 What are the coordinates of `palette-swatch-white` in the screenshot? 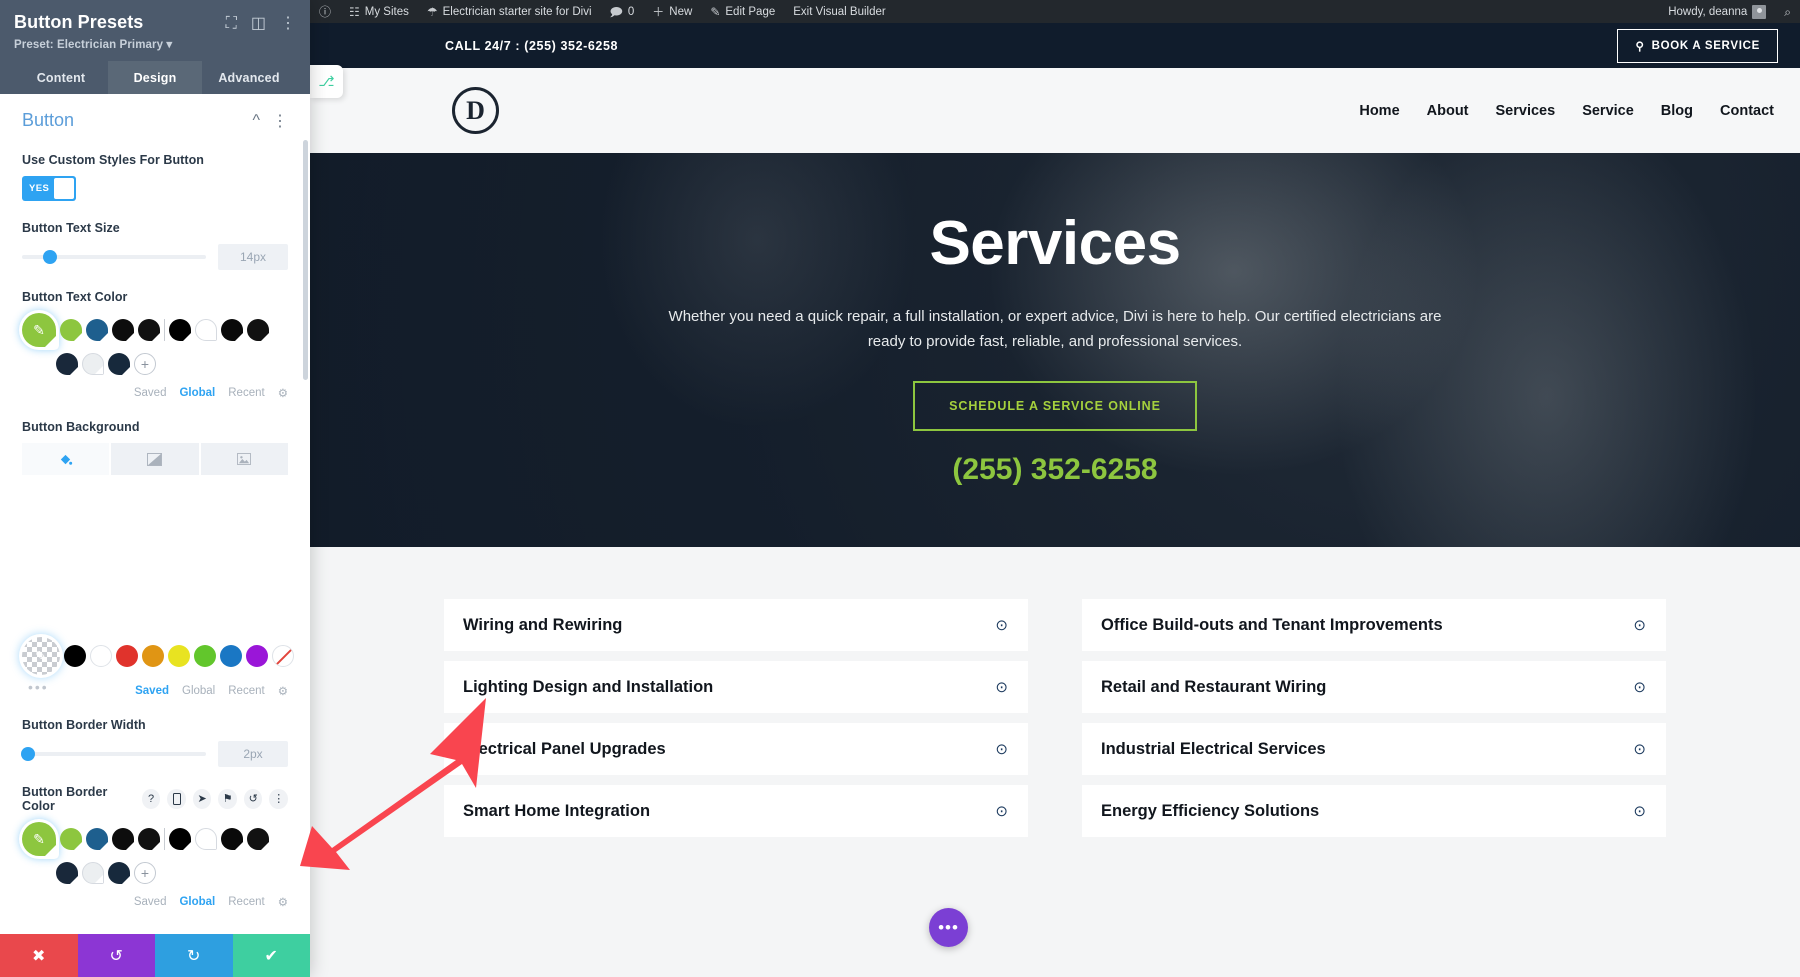 It's located at (101, 656).